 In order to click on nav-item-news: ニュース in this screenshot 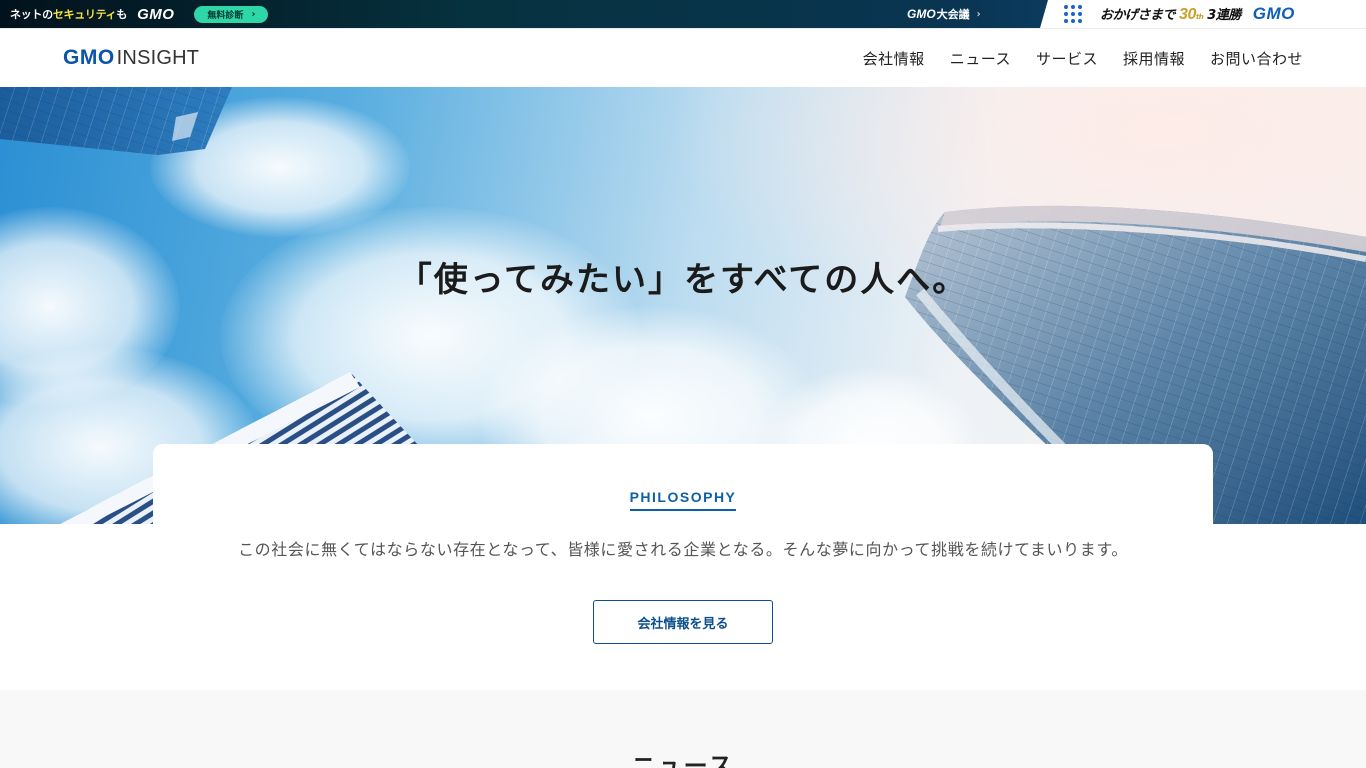, I will do `click(980, 58)`.